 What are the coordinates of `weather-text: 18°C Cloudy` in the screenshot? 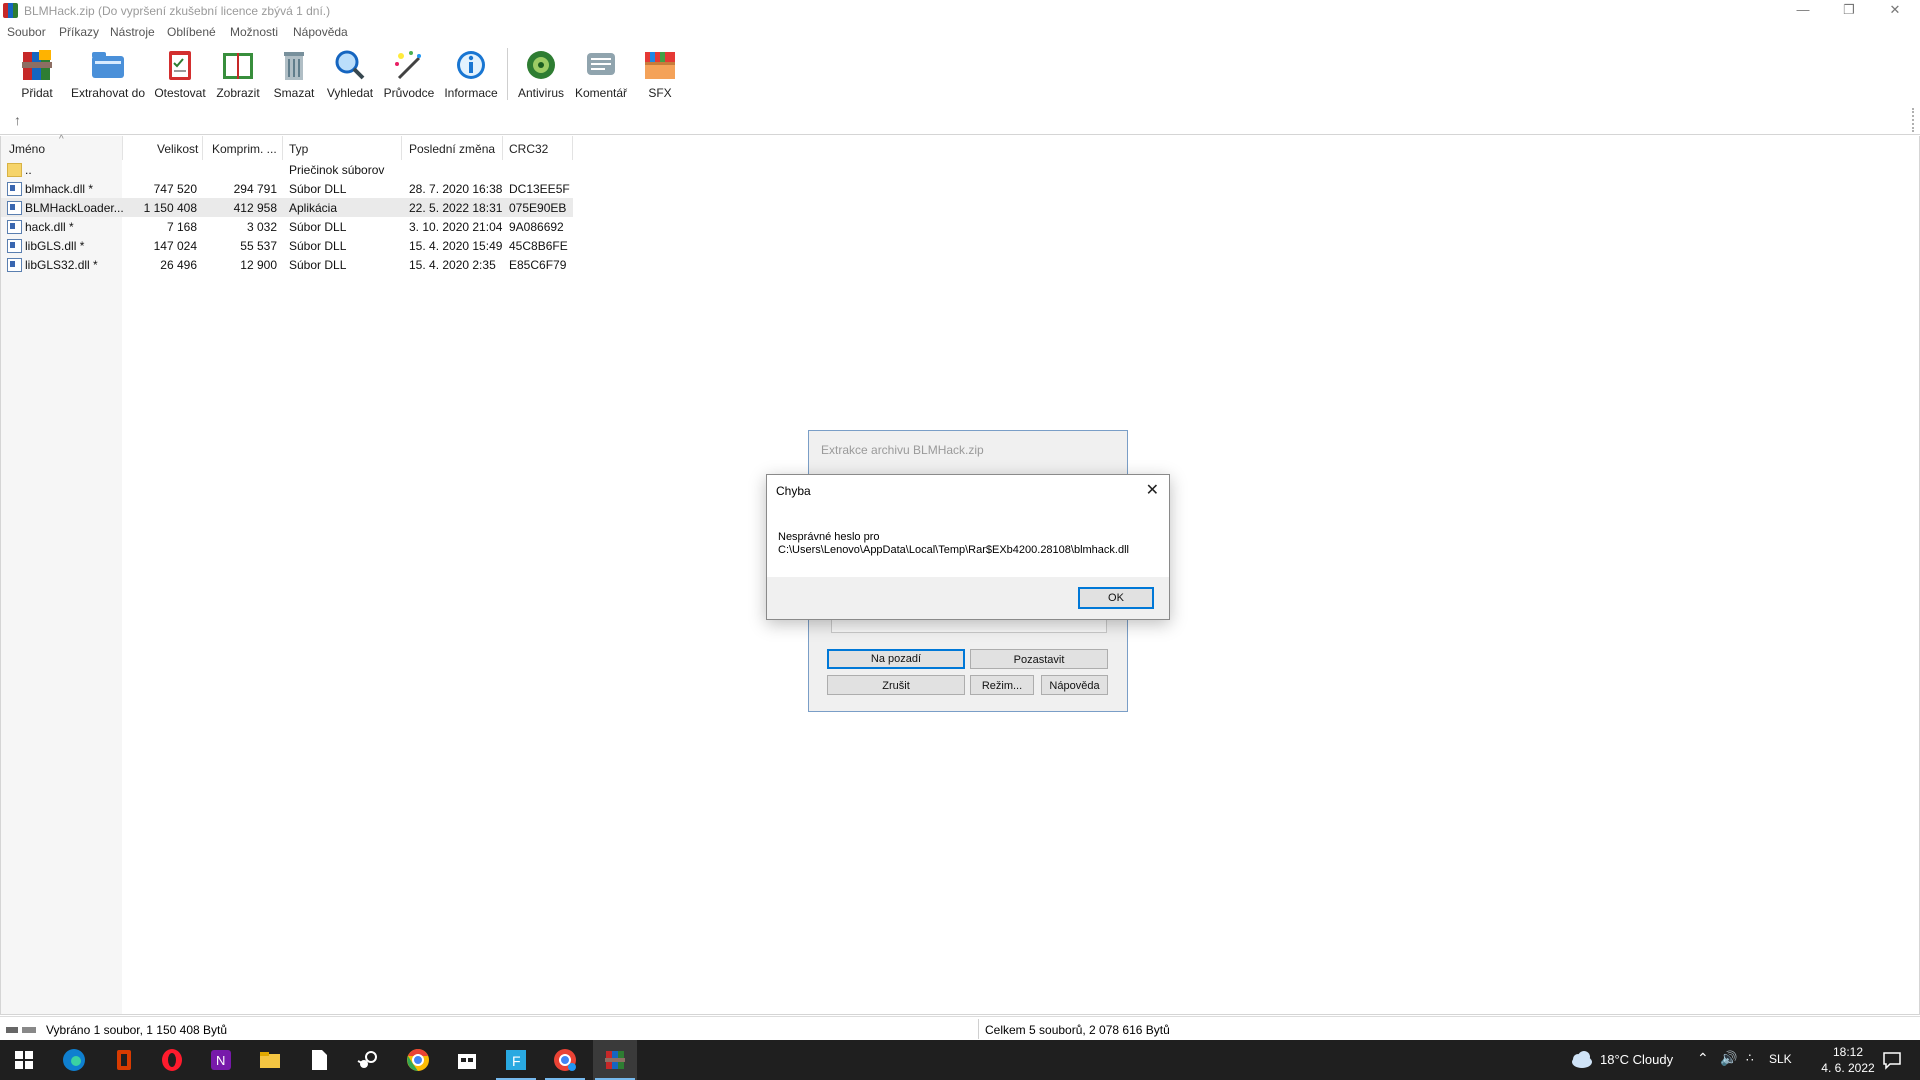 It's located at (1636, 1059).